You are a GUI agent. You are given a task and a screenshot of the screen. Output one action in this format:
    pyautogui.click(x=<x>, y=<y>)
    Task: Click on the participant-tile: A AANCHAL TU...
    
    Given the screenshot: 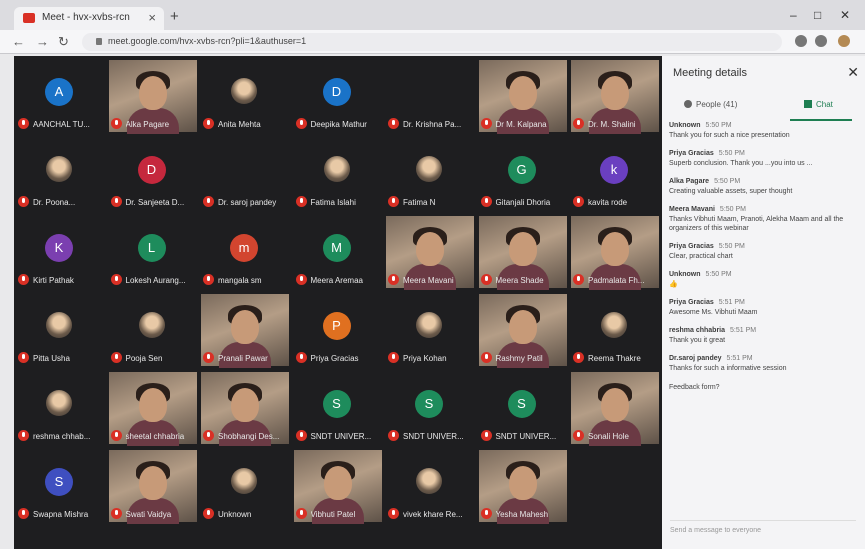 What is the action you would take?
    pyautogui.click(x=60, y=96)
    